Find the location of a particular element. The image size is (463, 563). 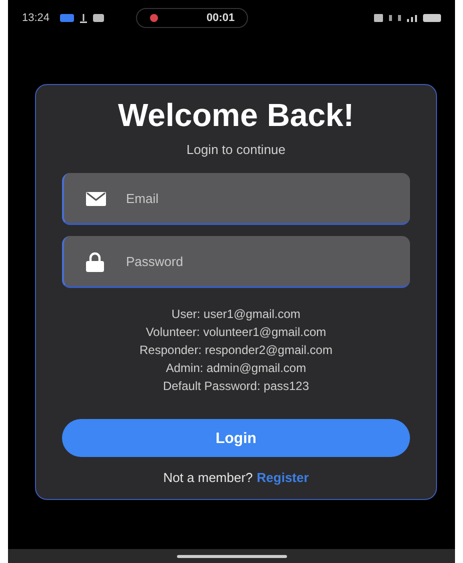

credential-hint: Default Password: pass123 is located at coordinates (236, 386).